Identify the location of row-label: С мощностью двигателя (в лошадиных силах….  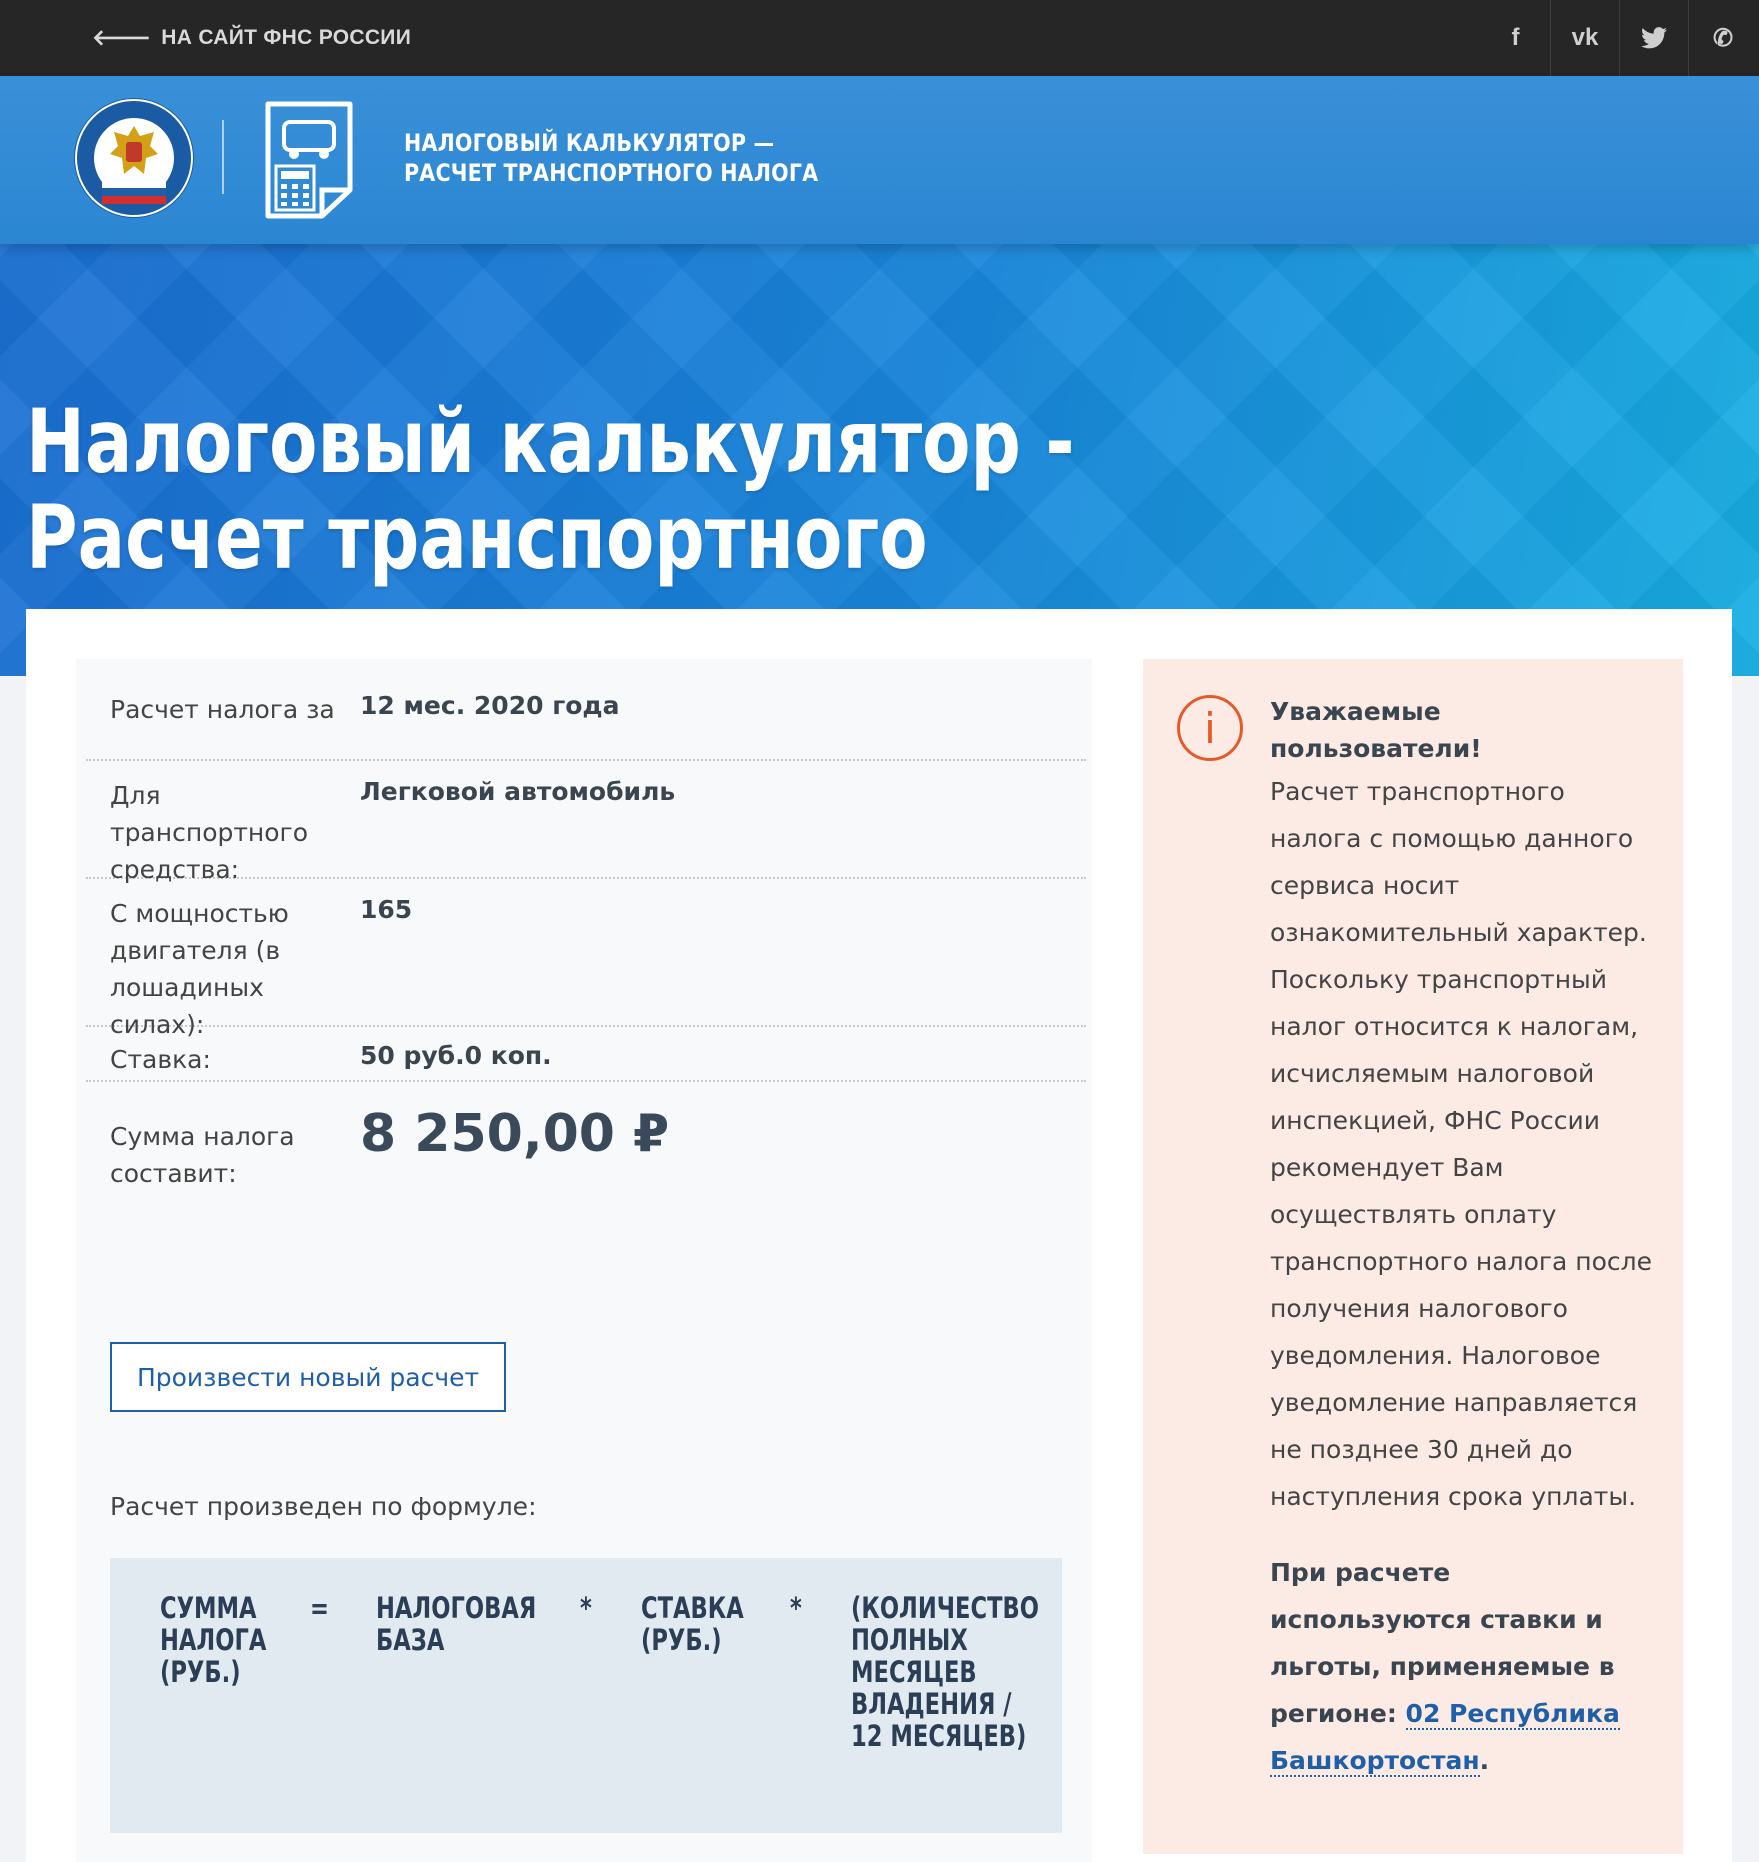
(199, 969).